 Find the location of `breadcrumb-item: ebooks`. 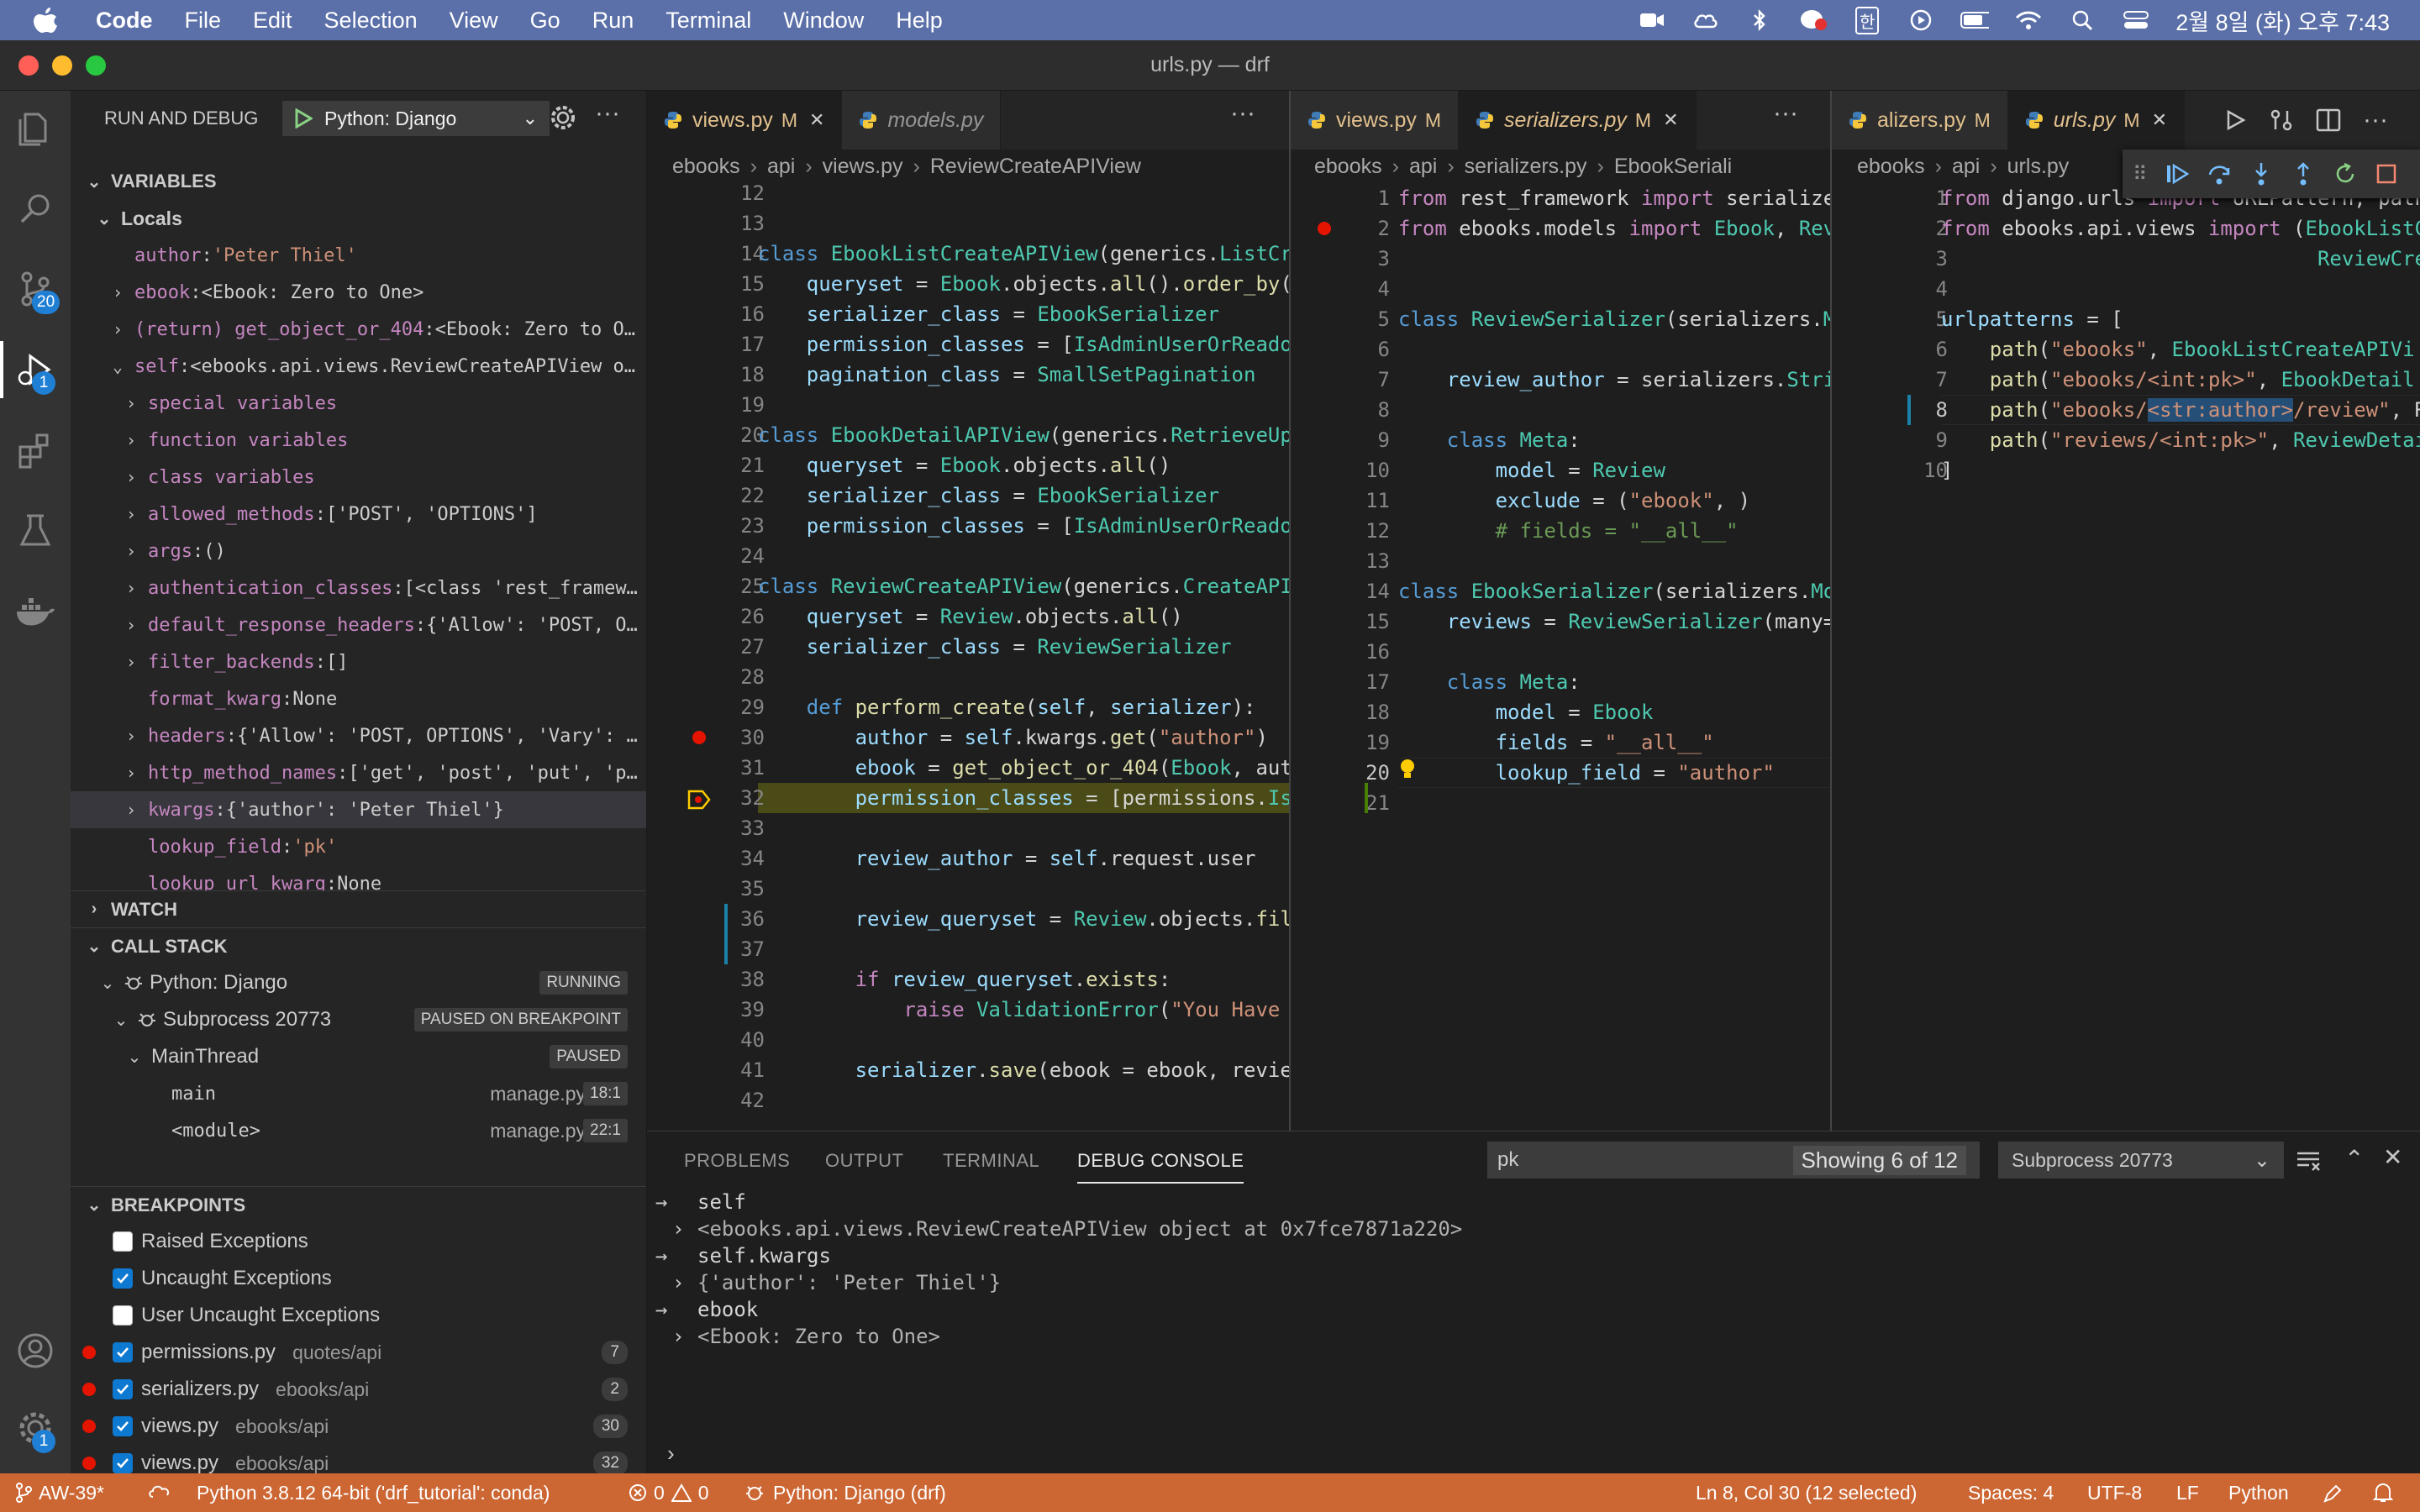

breadcrumb-item: ebooks is located at coordinates (1348, 167).